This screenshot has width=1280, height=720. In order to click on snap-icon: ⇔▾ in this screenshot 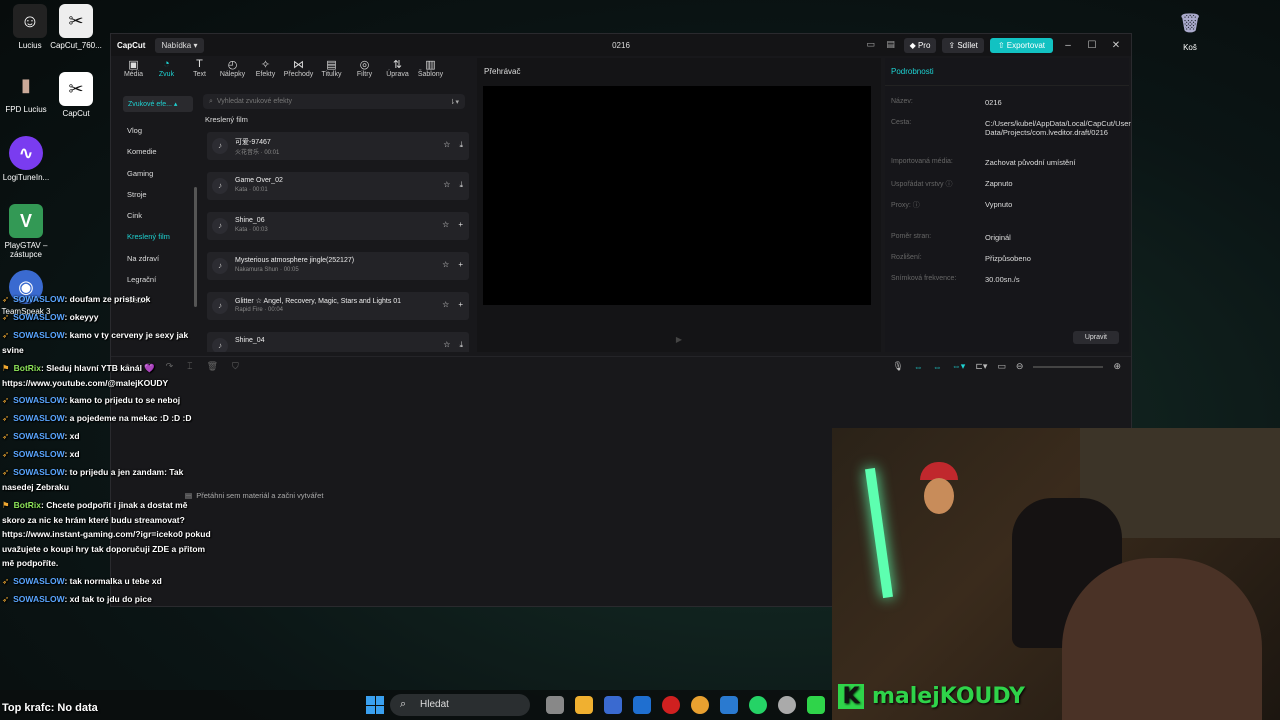, I will do `click(959, 366)`.